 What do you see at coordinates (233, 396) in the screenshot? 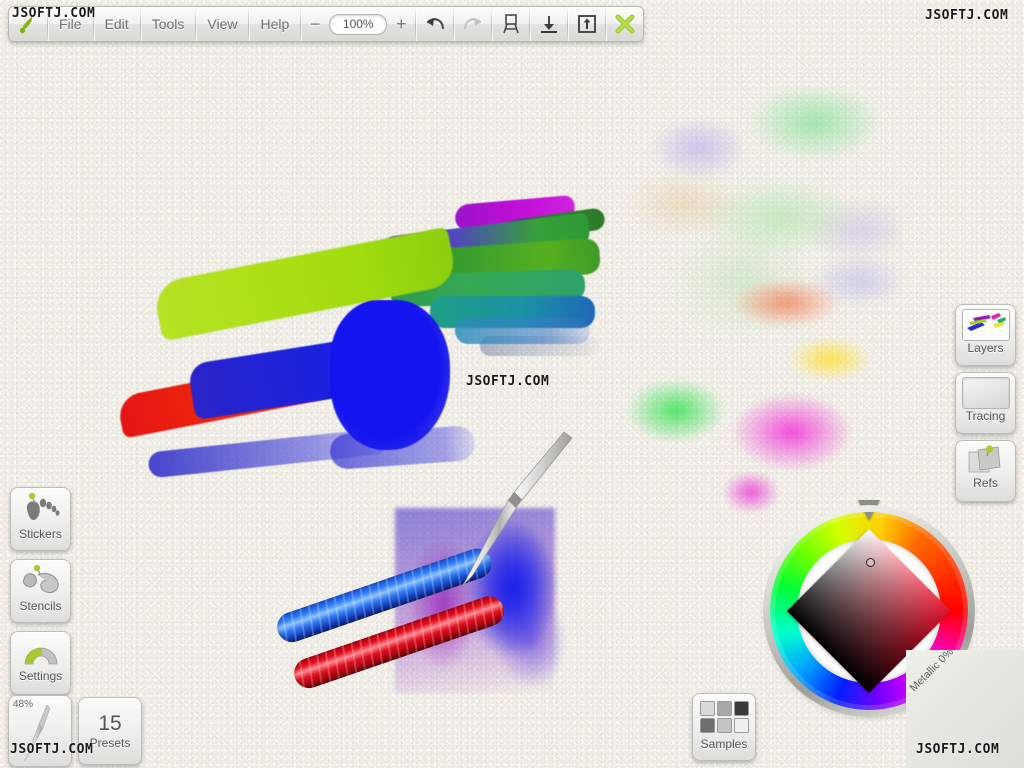
I see `artwork-stroke-red` at bounding box center [233, 396].